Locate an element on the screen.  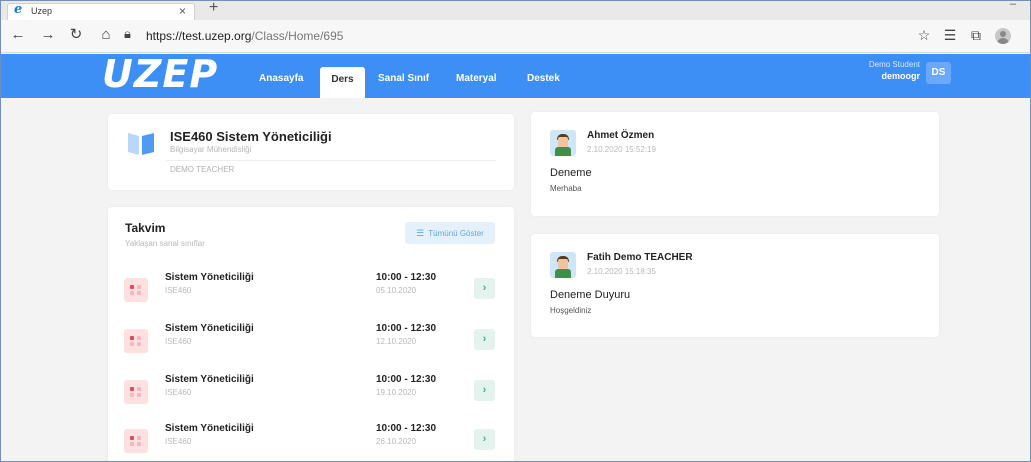
course-department: Bilgisayar Mühendisliği is located at coordinates (211, 149).